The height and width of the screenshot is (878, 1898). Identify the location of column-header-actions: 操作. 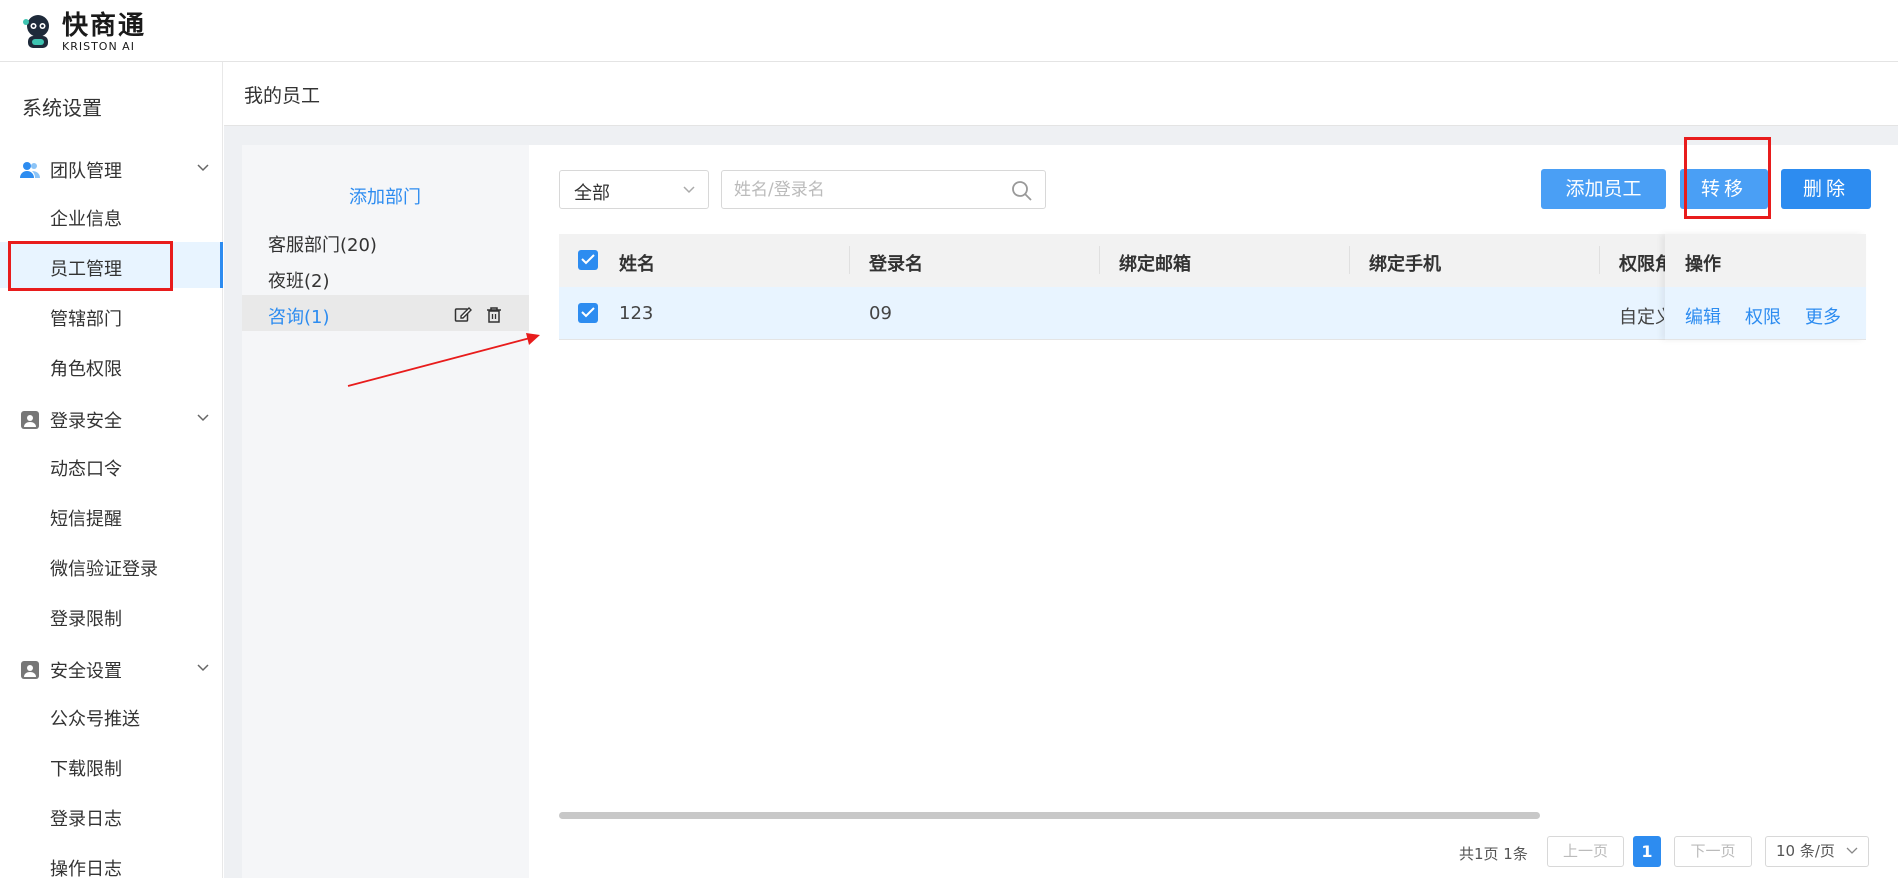
(1703, 264).